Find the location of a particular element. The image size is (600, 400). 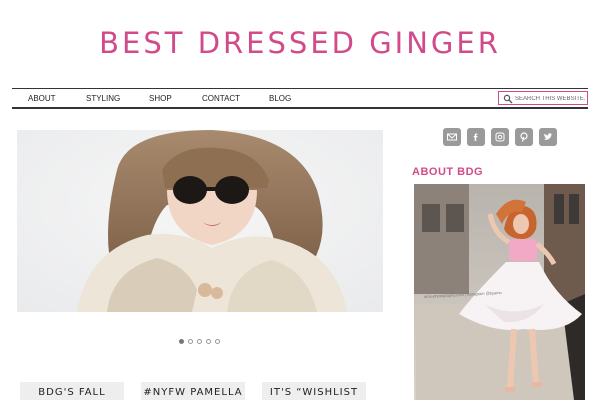

nav-item-styling: STYLING is located at coordinates (103, 98).